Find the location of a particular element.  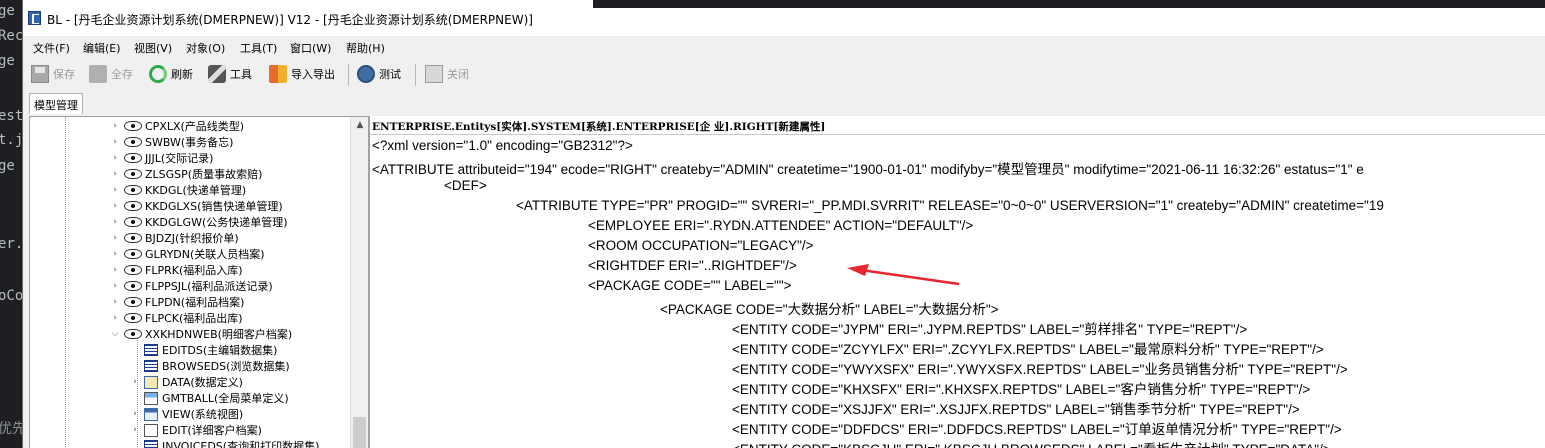

tree-node: ⌵ XXKHDNWEB(明细客户档案) is located at coordinates (201, 334).